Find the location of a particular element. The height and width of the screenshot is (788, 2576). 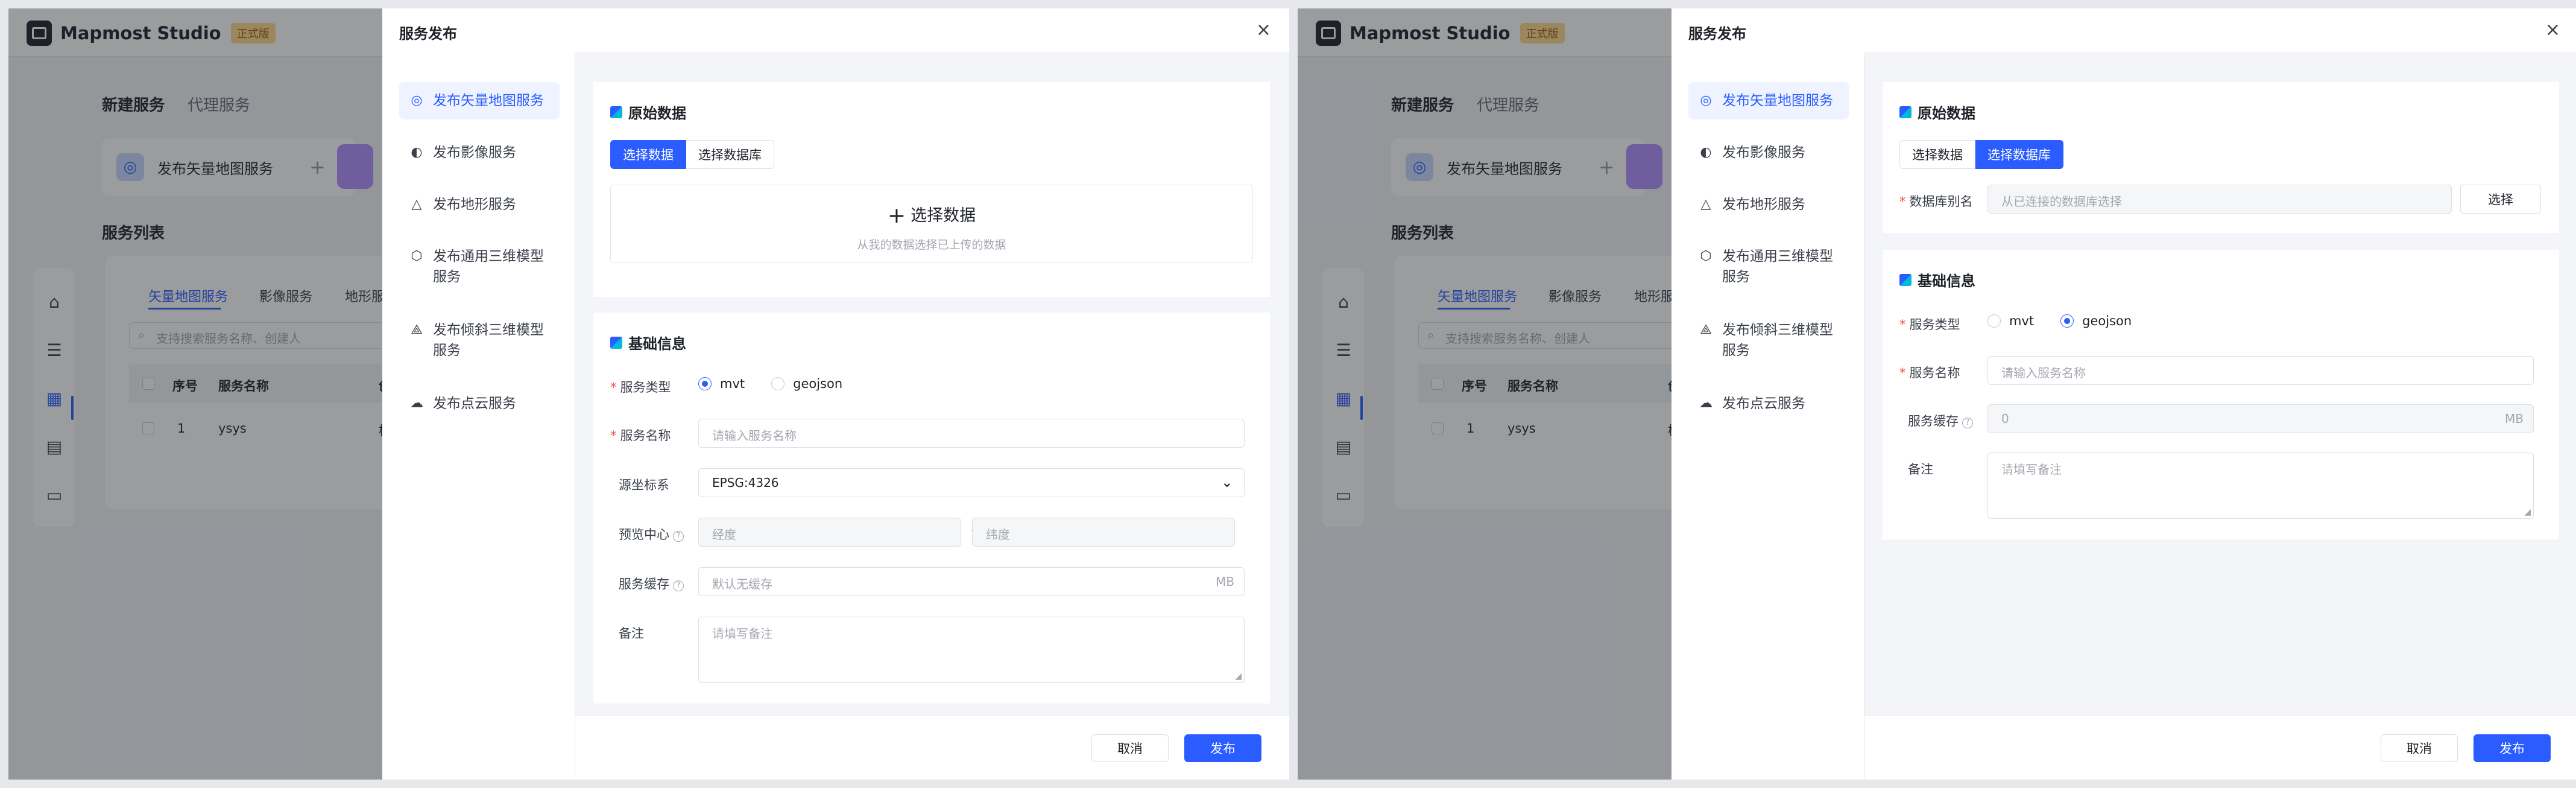

select-data-label: + 选择数据 is located at coordinates (931, 215).